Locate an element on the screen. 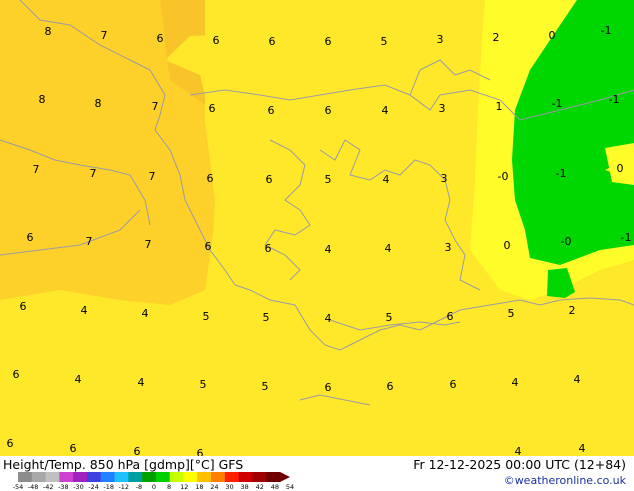 This screenshot has width=634, height=491. color-scale is located at coordinates (154, 477).